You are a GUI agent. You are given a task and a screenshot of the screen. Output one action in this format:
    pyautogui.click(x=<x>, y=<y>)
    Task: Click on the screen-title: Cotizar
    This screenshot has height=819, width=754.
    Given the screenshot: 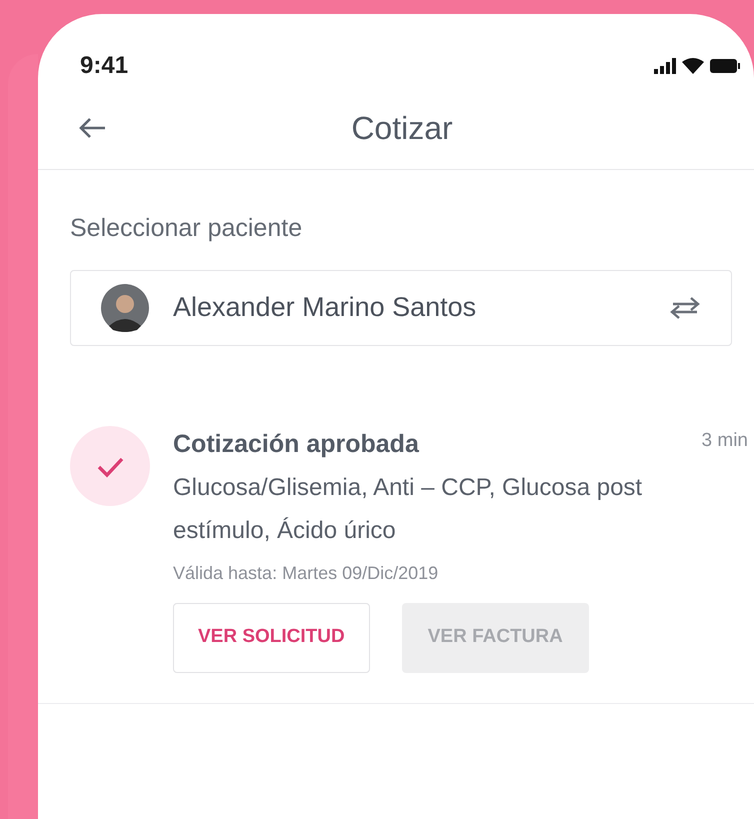 What is the action you would take?
    pyautogui.click(x=402, y=128)
    